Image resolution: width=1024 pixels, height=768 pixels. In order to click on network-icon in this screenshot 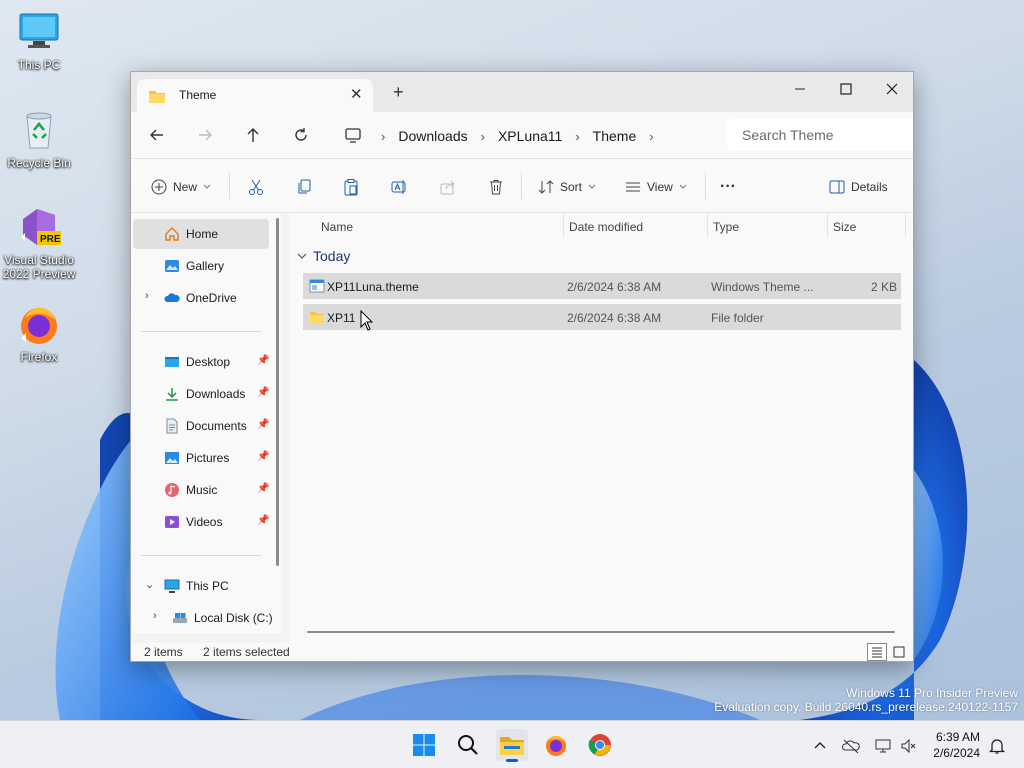, I will do `click(883, 746)`.